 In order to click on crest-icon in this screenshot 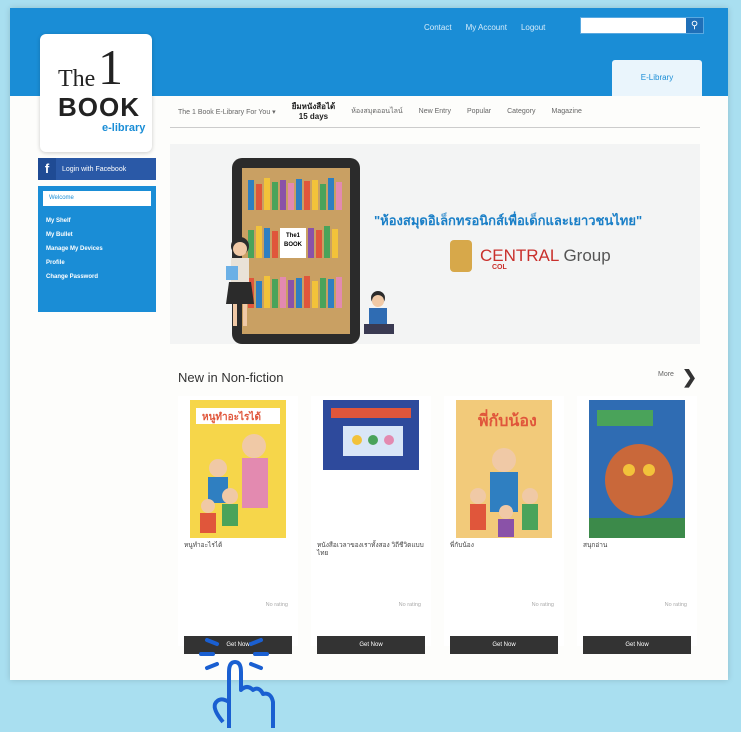, I will do `click(461, 256)`.